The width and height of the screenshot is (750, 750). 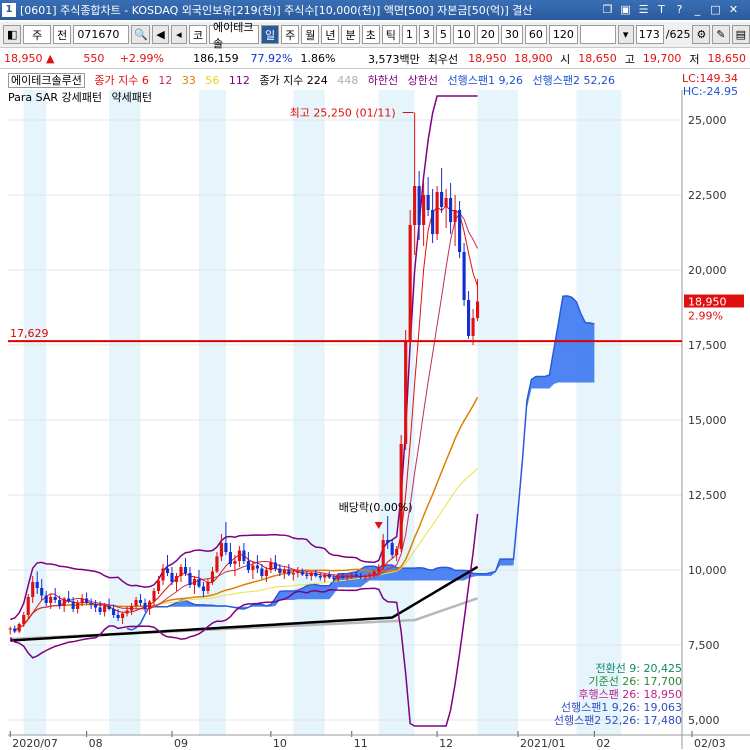 What do you see at coordinates (625, 34) in the screenshot?
I see `dropdown-icon: ▾` at bounding box center [625, 34].